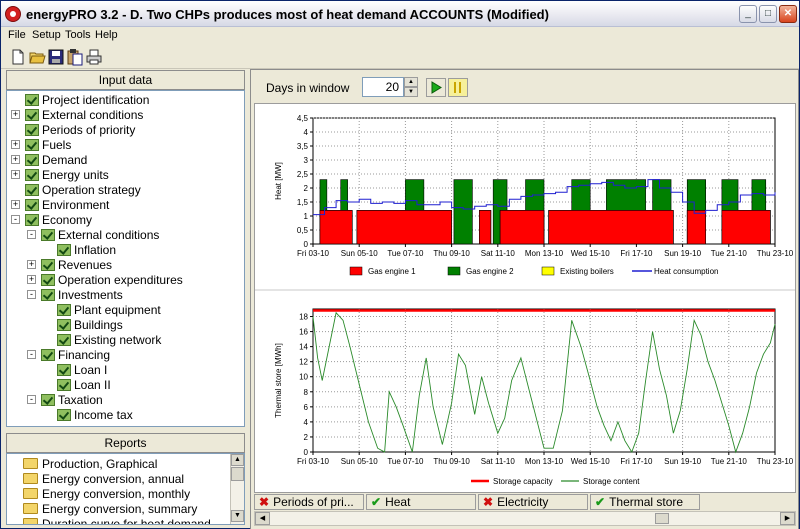 The image size is (800, 529). I want to click on tree-item: Environment, so click(67, 204).